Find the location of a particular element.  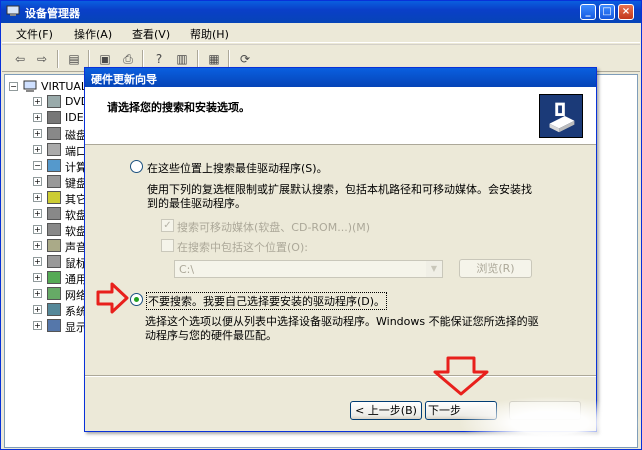

menu-bar: 文件(F) 操作(A) 查看(V) 帮助(H) is located at coordinates (321, 33).